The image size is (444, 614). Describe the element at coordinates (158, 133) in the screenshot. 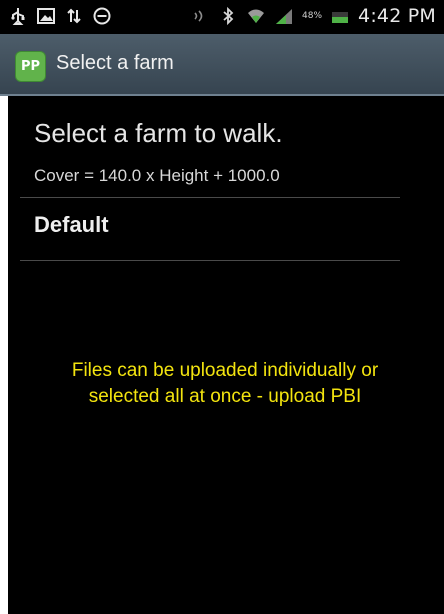

I see `page-heading: Select a farm to walk.` at that location.